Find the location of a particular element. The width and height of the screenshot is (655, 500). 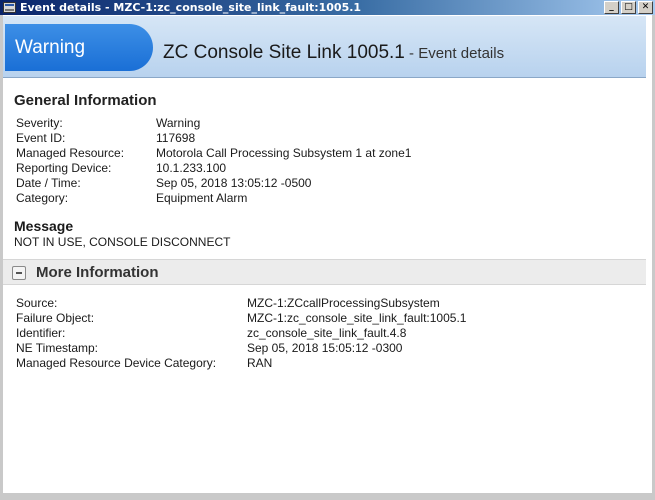

more-value: zc_console_site_link_fault.4.8 is located at coordinates (327, 333).